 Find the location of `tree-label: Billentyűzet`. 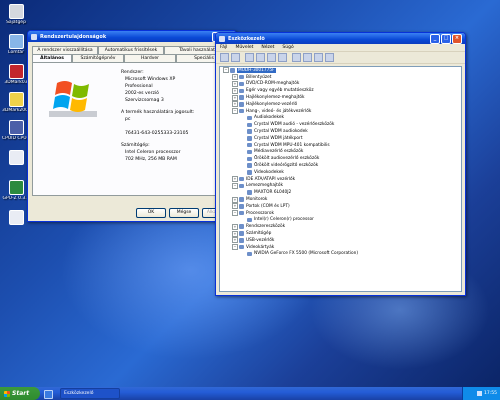

tree-label: Billentyűzet is located at coordinates (259, 77).